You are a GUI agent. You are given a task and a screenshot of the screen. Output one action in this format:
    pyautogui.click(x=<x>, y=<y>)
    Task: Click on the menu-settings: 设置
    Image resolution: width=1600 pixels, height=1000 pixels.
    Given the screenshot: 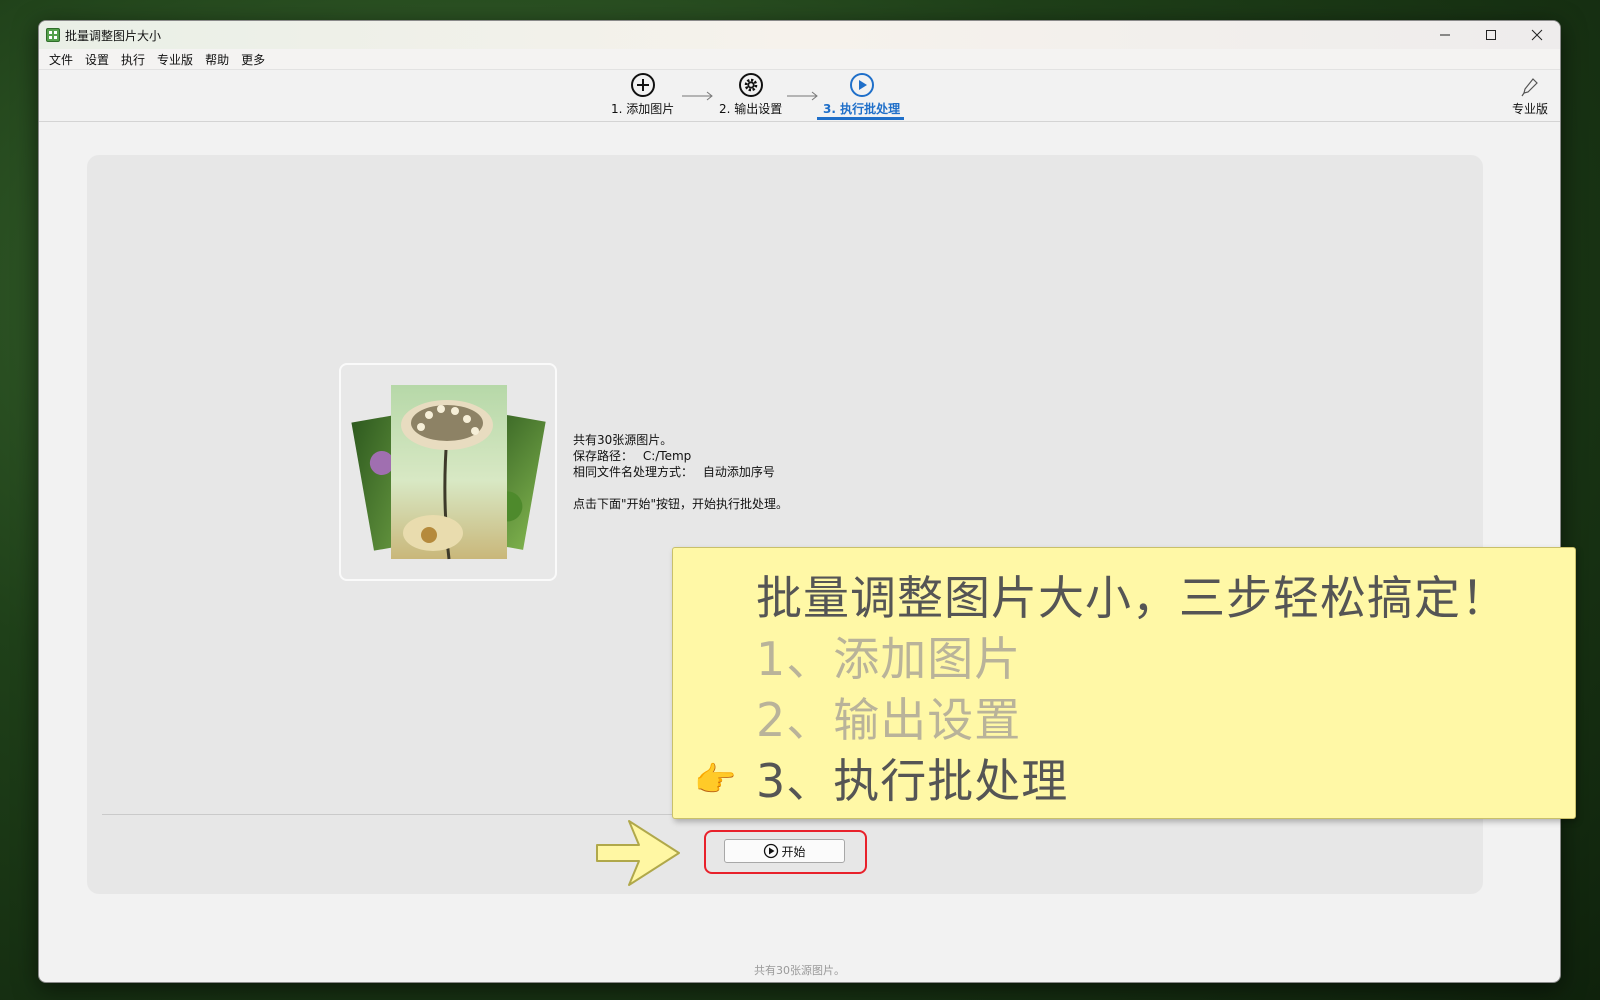 What is the action you would take?
    pyautogui.click(x=97, y=59)
    